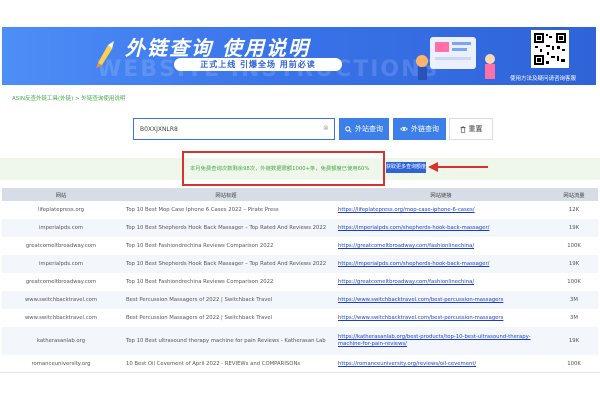  I want to click on banner-slogan: 正式上线 引爆全场 用前必读, so click(258, 64).